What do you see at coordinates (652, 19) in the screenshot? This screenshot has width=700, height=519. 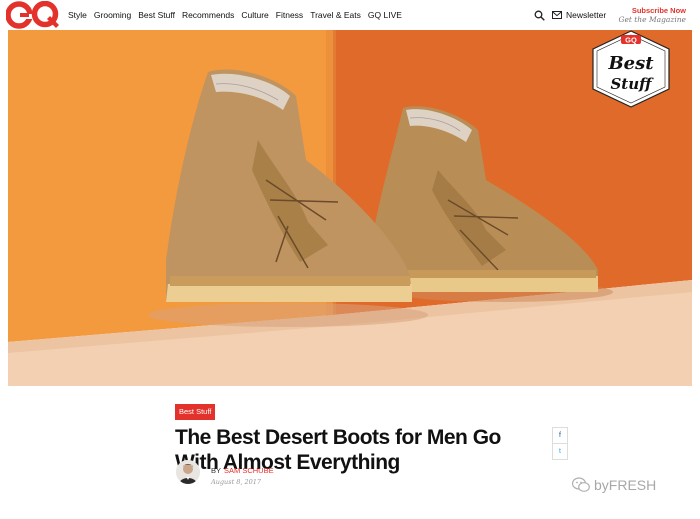 I see `get-magazine-link: Get the Magazine` at bounding box center [652, 19].